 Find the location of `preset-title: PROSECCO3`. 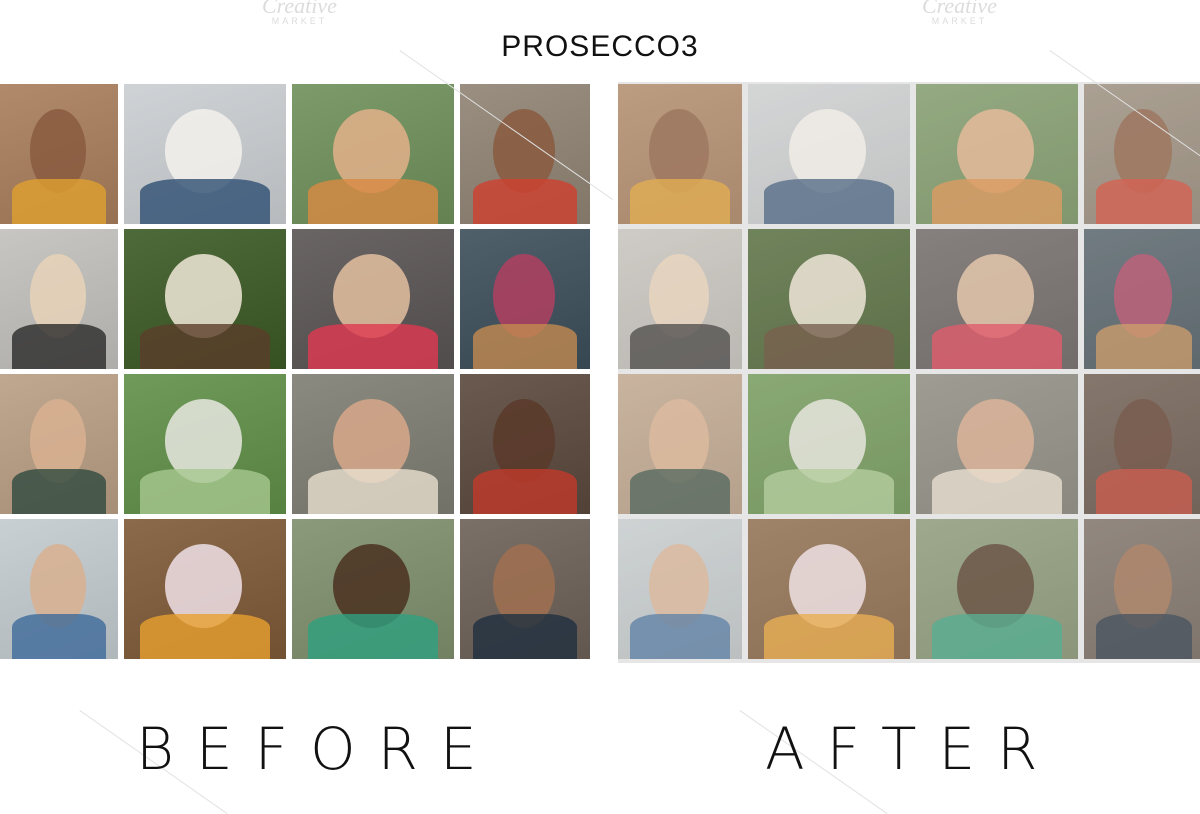

preset-title: PROSECCO3 is located at coordinates (600, 46).